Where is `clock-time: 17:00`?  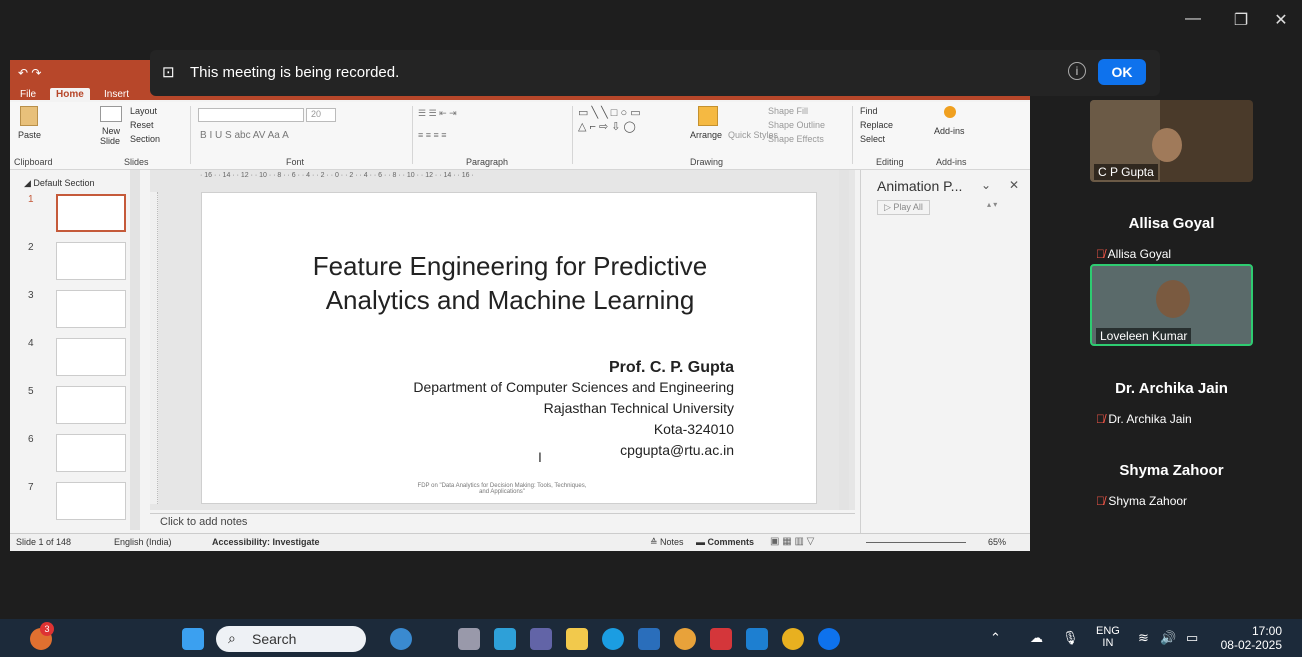 clock-time: 17:00 is located at coordinates (1266, 631).